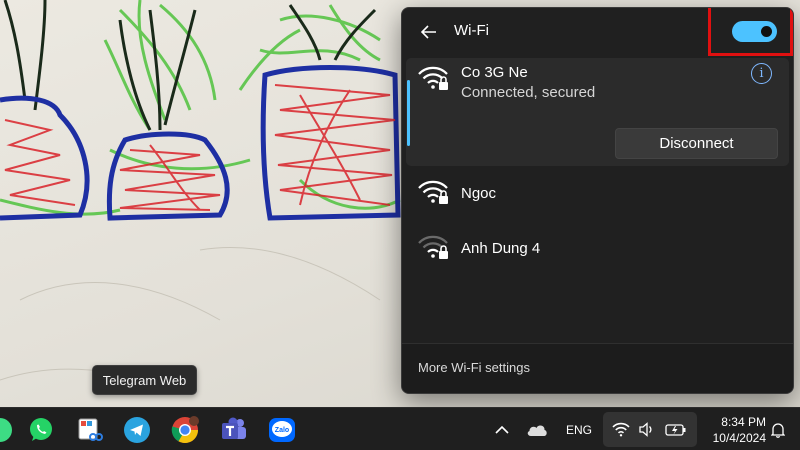 The image size is (800, 450). I want to click on chrome-icon, so click(185, 430).